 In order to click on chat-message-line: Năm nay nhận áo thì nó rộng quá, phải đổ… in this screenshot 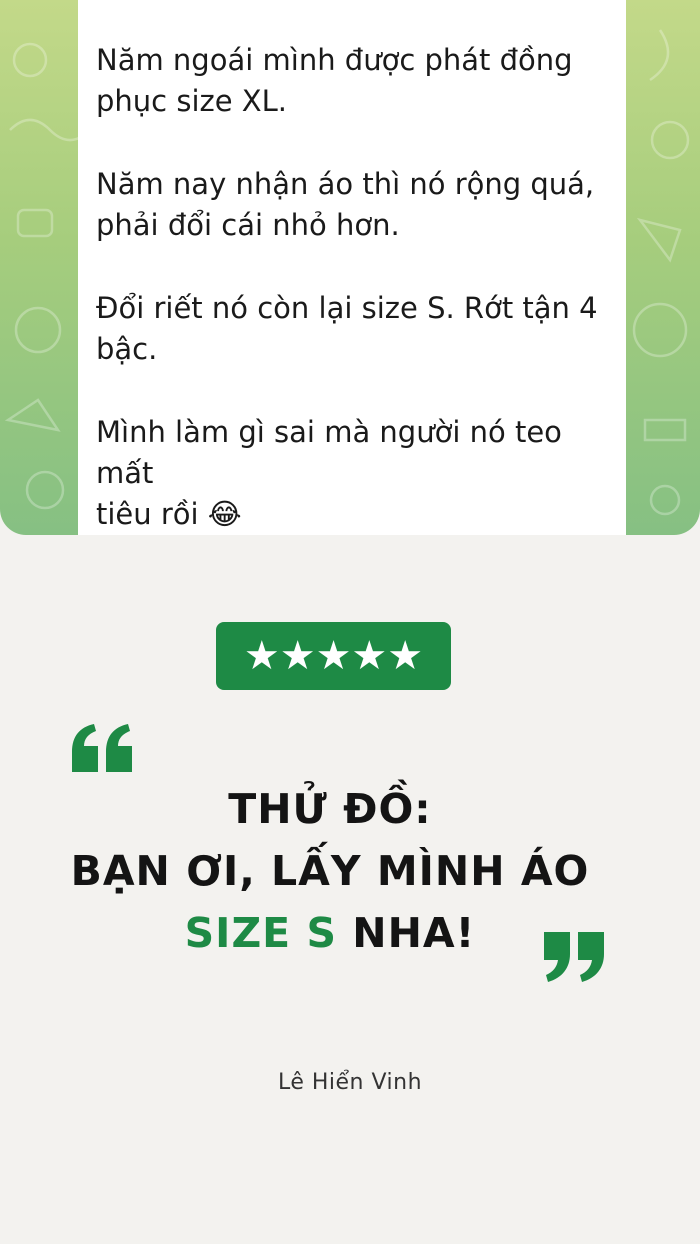, I will do `click(345, 204)`.